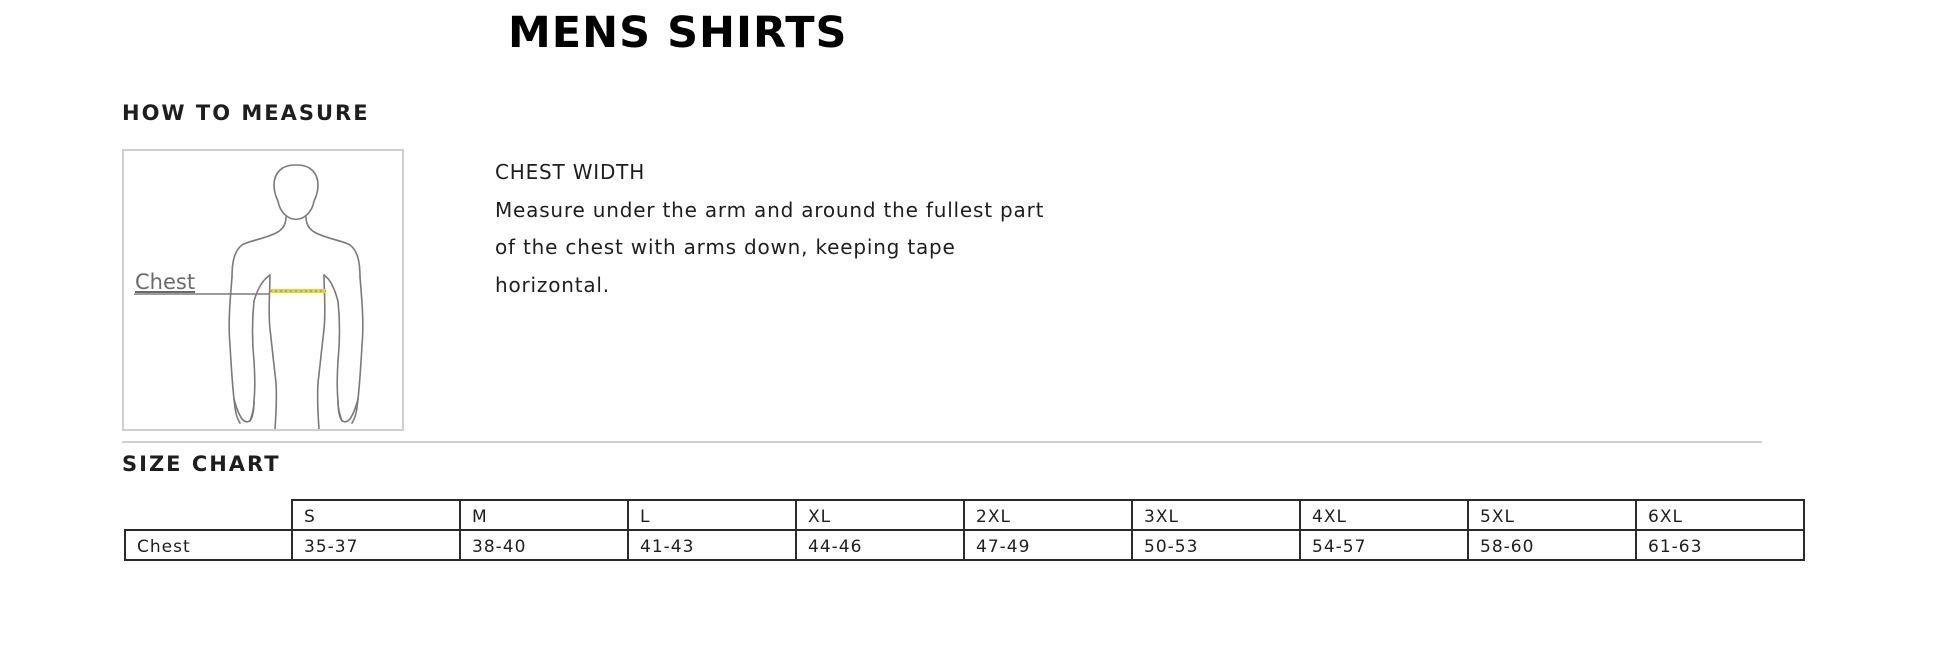 This screenshot has height=661, width=1946. Describe the element at coordinates (209, 515) in the screenshot. I see `table-corner-cell` at that location.